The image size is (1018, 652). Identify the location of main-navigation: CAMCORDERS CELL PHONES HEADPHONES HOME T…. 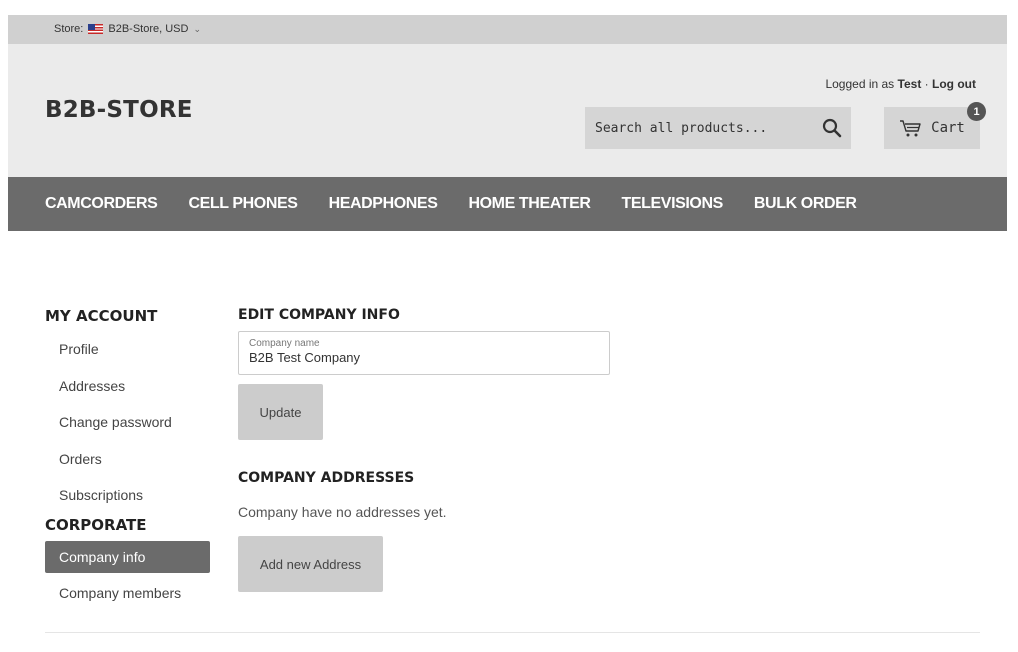
(507, 204).